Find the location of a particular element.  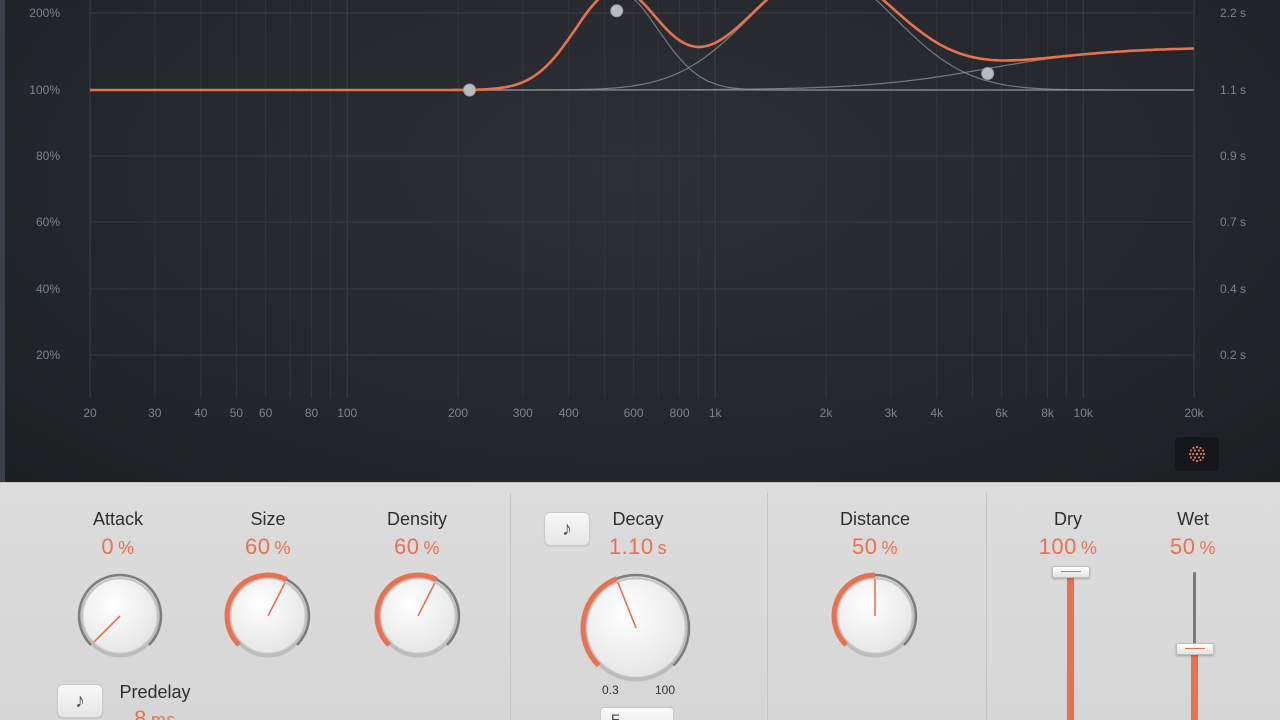

frequency-axis-label: 30 is located at coordinates (155, 413).